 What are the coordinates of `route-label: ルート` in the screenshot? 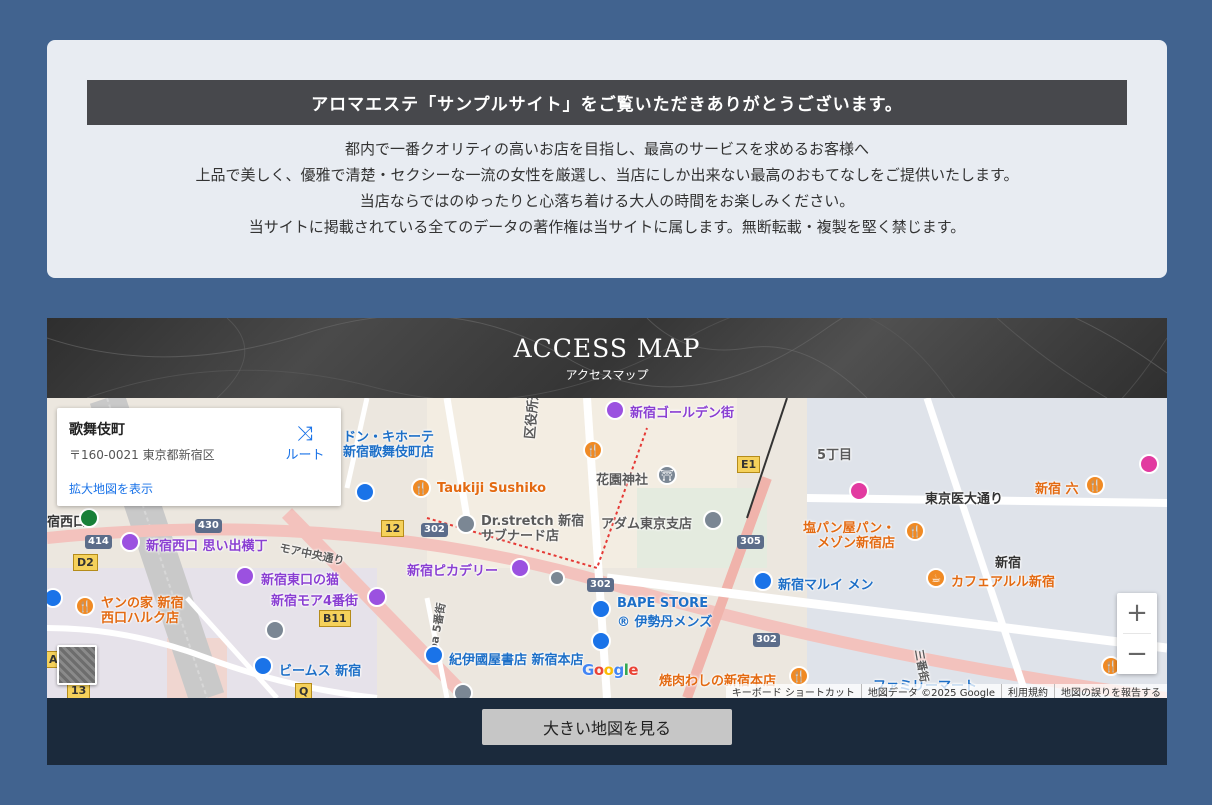 It's located at (305, 455).